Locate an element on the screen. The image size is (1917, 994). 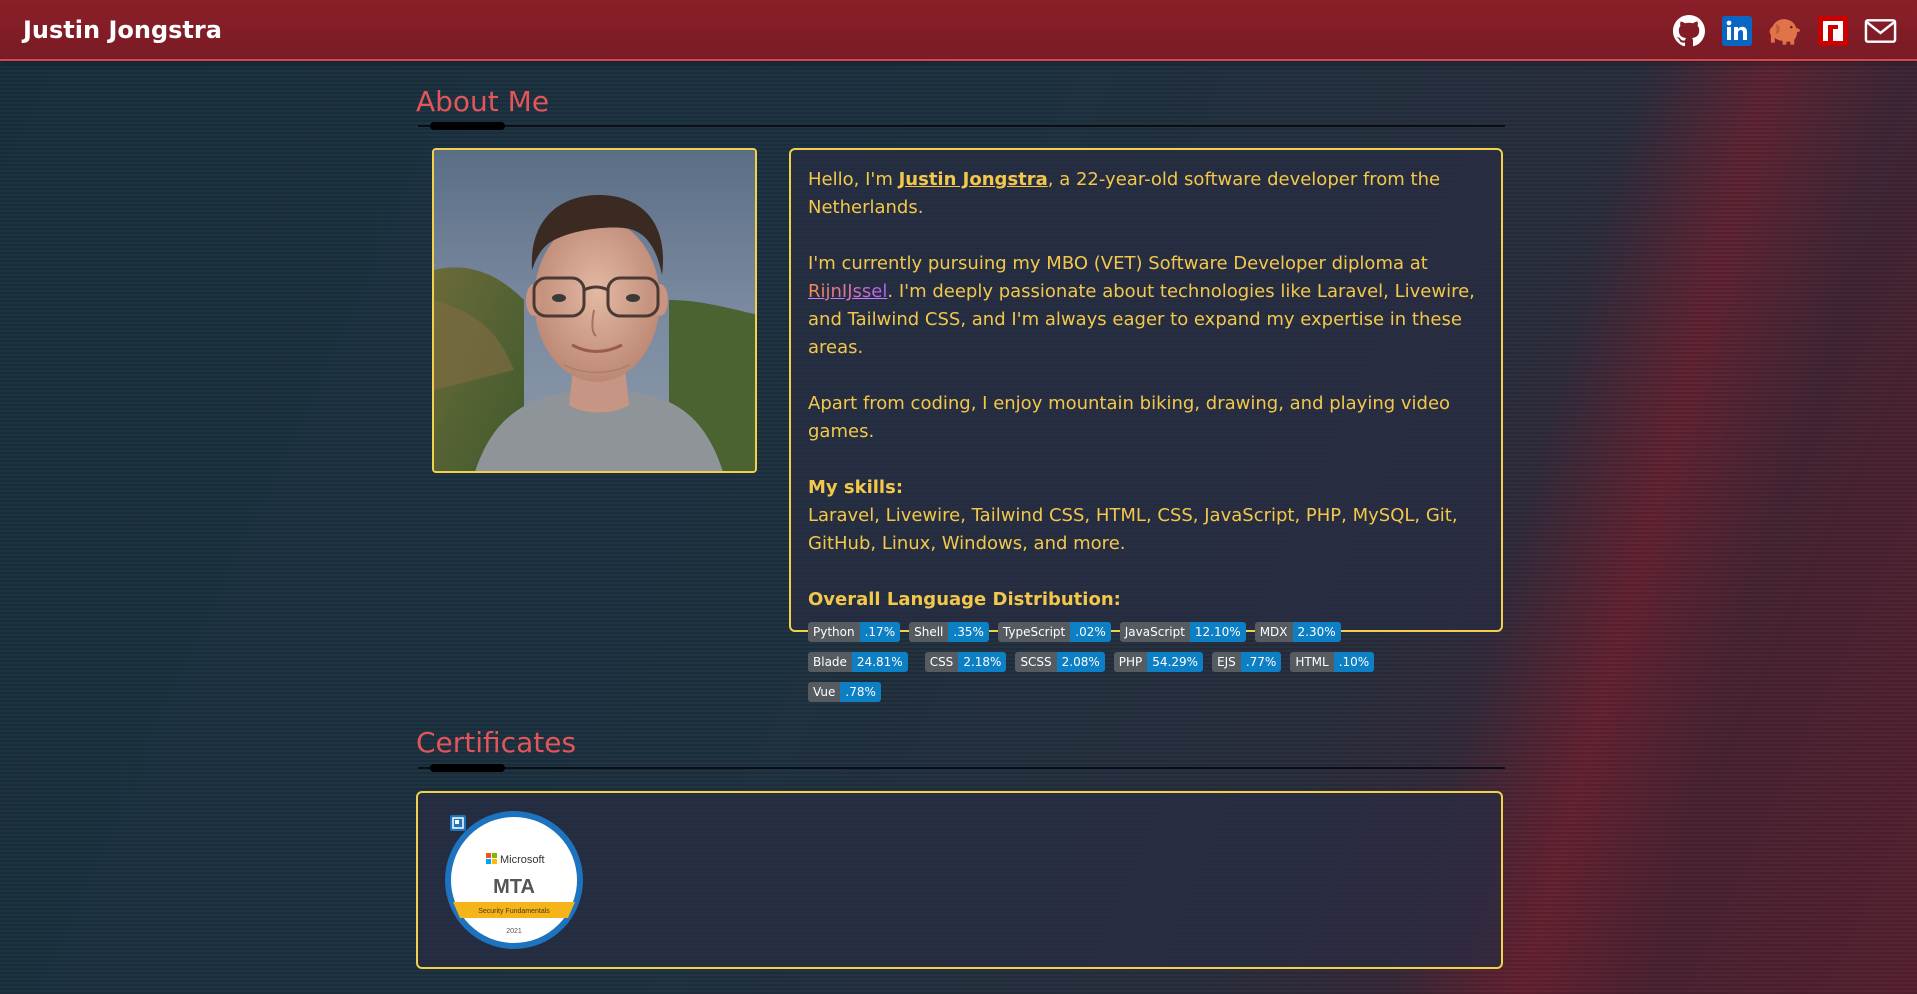
language-name: Vue is located at coordinates (824, 692).